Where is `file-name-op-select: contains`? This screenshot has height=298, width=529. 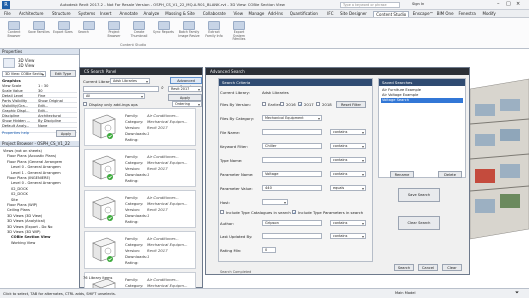
file-name-op-select: contains is located at coordinates (348, 132).